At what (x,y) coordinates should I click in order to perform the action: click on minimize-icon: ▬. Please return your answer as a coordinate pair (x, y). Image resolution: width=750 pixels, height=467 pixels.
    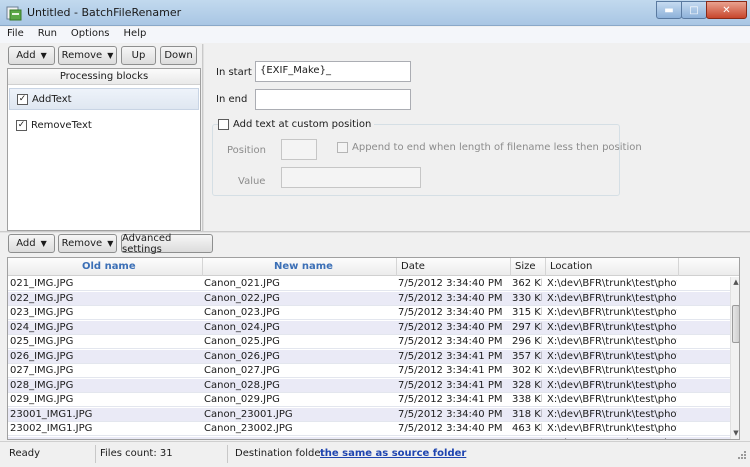
    Looking at the image, I should click on (669, 10).